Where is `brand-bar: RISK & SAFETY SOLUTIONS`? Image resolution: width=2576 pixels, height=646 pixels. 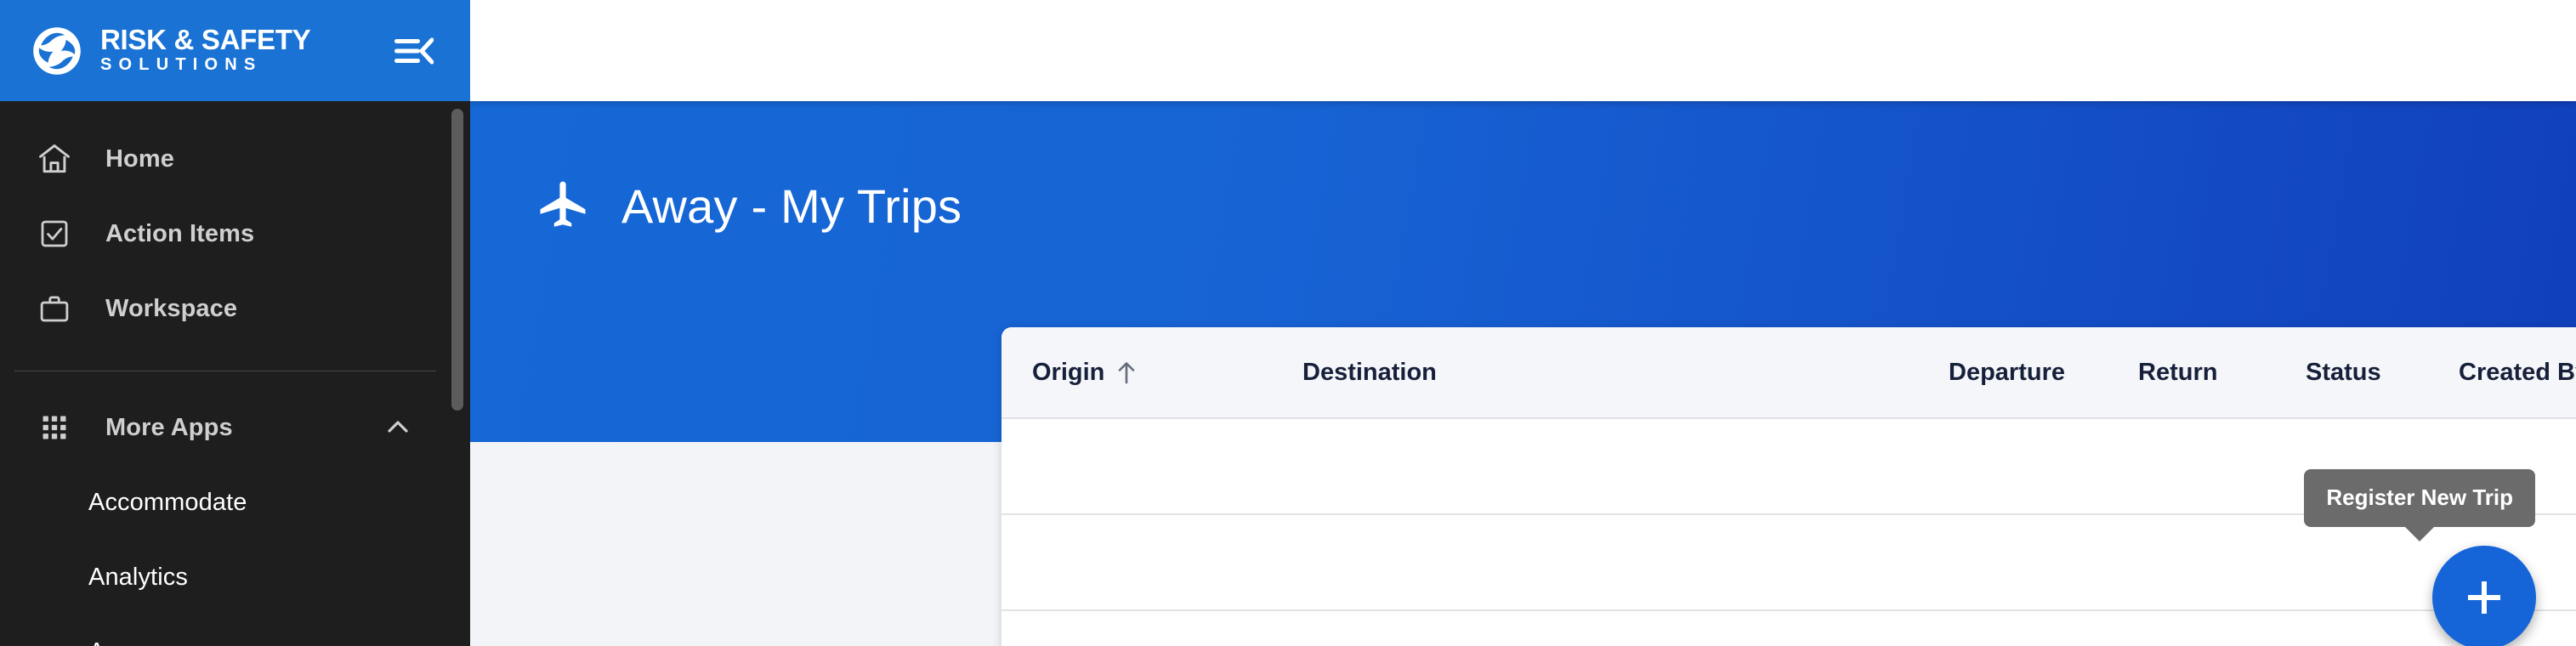 brand-bar: RISK & SAFETY SOLUTIONS is located at coordinates (235, 50).